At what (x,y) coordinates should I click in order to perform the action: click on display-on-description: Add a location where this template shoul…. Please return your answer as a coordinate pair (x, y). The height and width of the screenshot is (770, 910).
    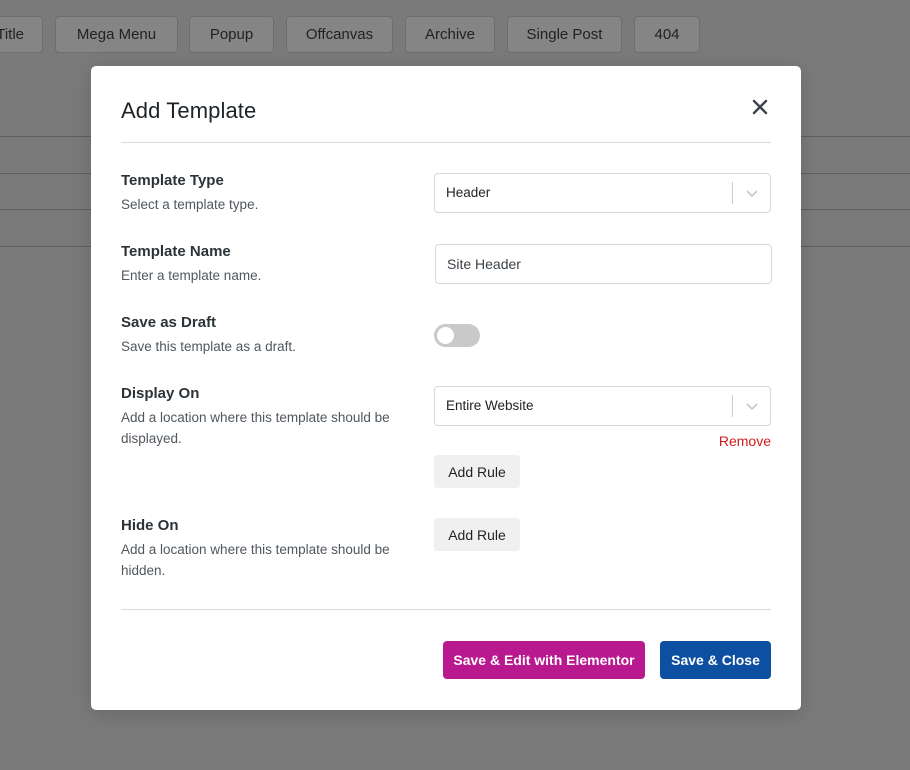
    Looking at the image, I should click on (255, 428).